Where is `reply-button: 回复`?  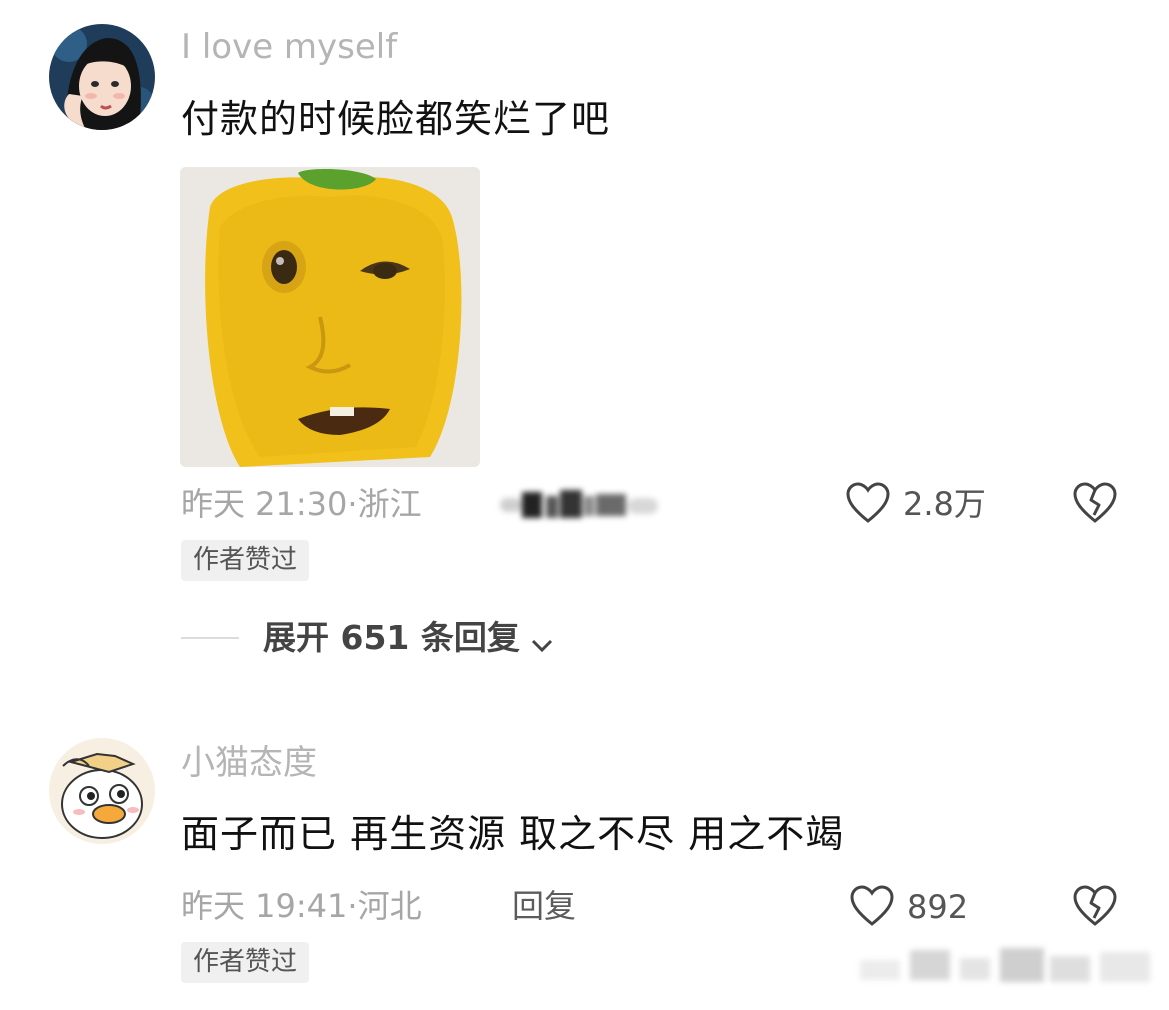
reply-button: 回复 is located at coordinates (544, 906).